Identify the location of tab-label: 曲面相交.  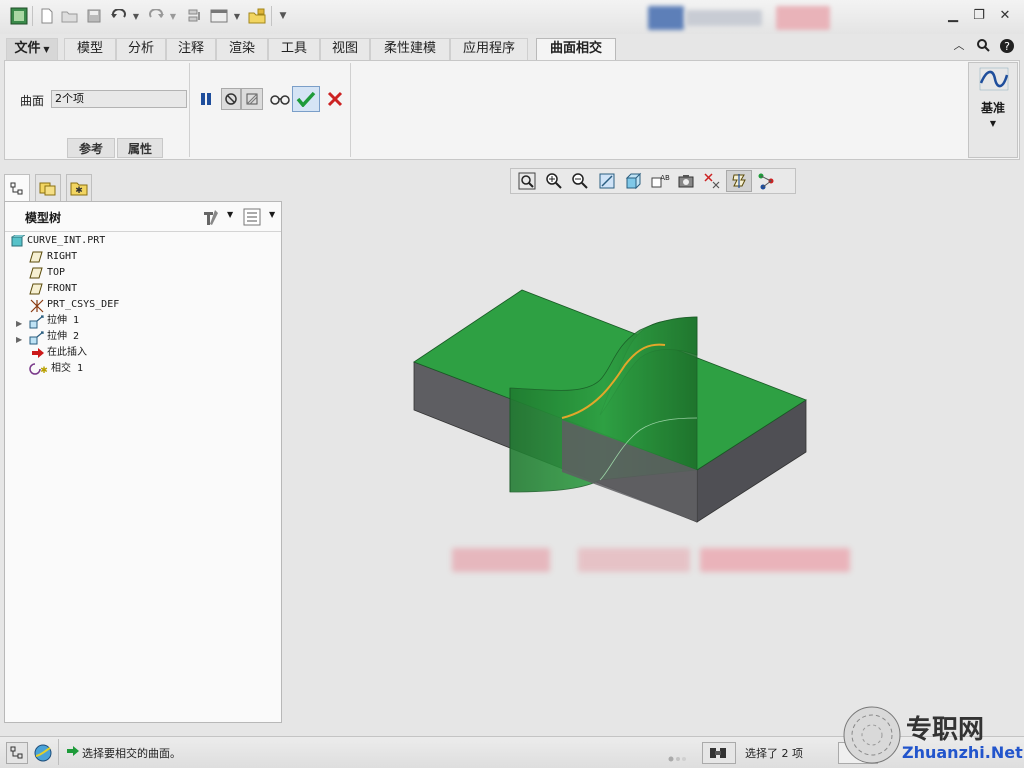
(575, 48).